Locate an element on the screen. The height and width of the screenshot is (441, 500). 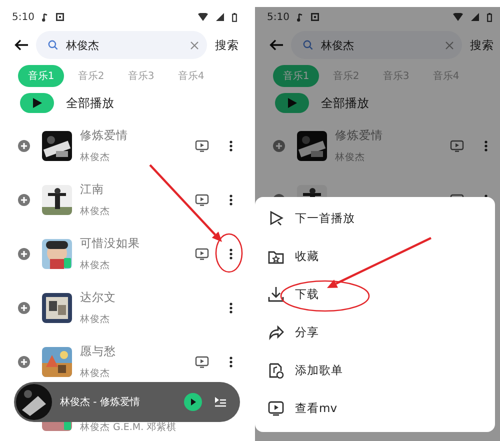
song-title: 愿与愁 is located at coordinates (98, 351).